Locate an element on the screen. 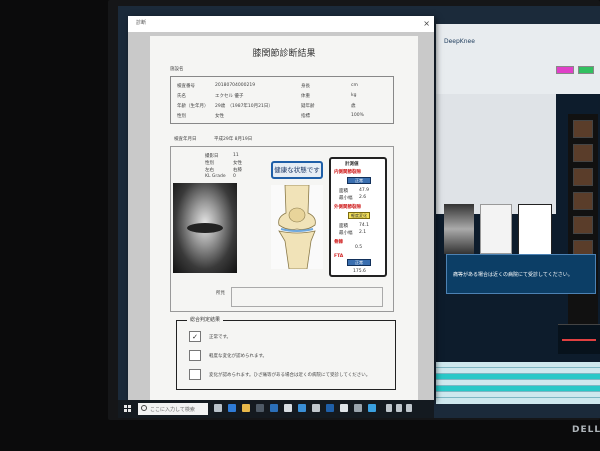  xray-joint-space is located at coordinates (205, 228).